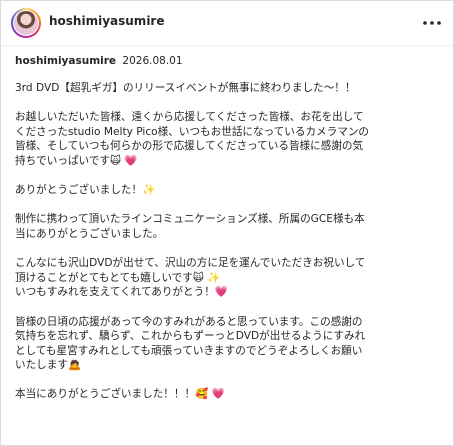 The height and width of the screenshot is (446, 454). Describe the element at coordinates (432, 23) in the screenshot. I see `more-options-icon` at that location.